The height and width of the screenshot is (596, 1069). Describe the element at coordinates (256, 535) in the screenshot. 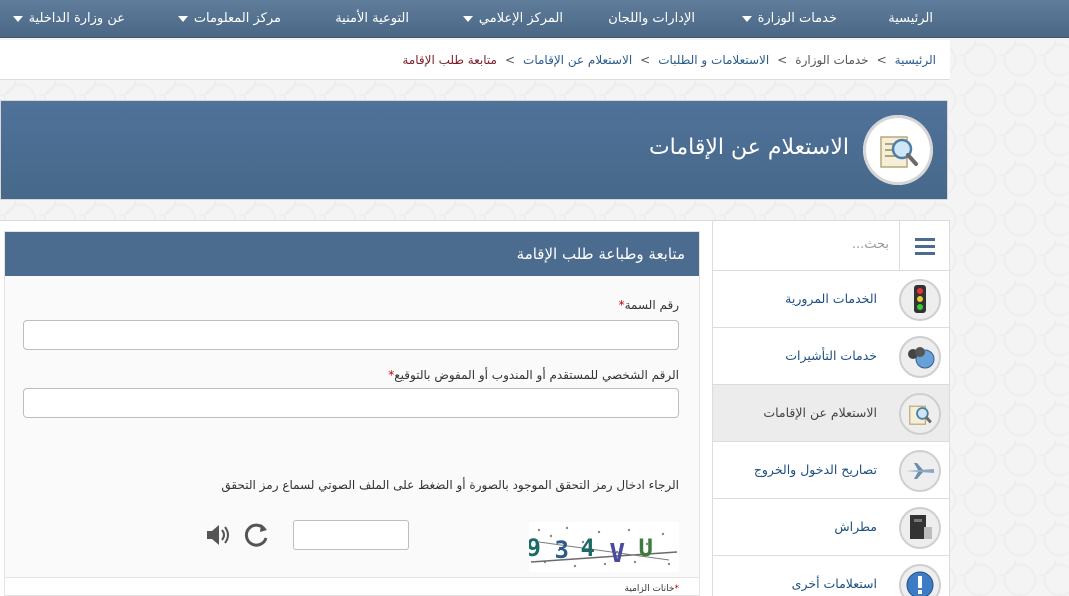

I see `refresh-icon` at that location.